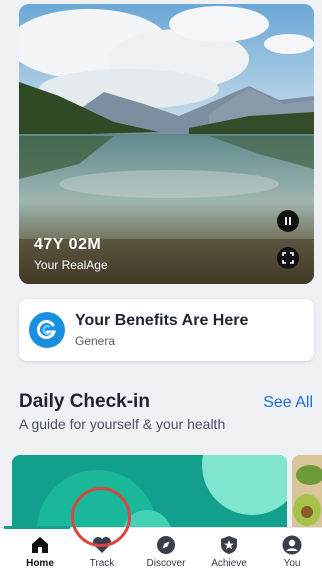  Describe the element at coordinates (40, 563) in the screenshot. I see `tab-label-home: Home` at that location.